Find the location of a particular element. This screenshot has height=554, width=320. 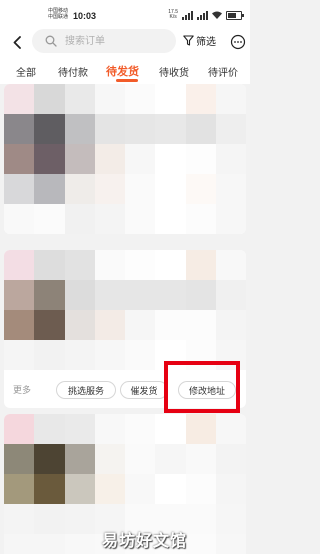

more-link: 更多 is located at coordinates (22, 389).